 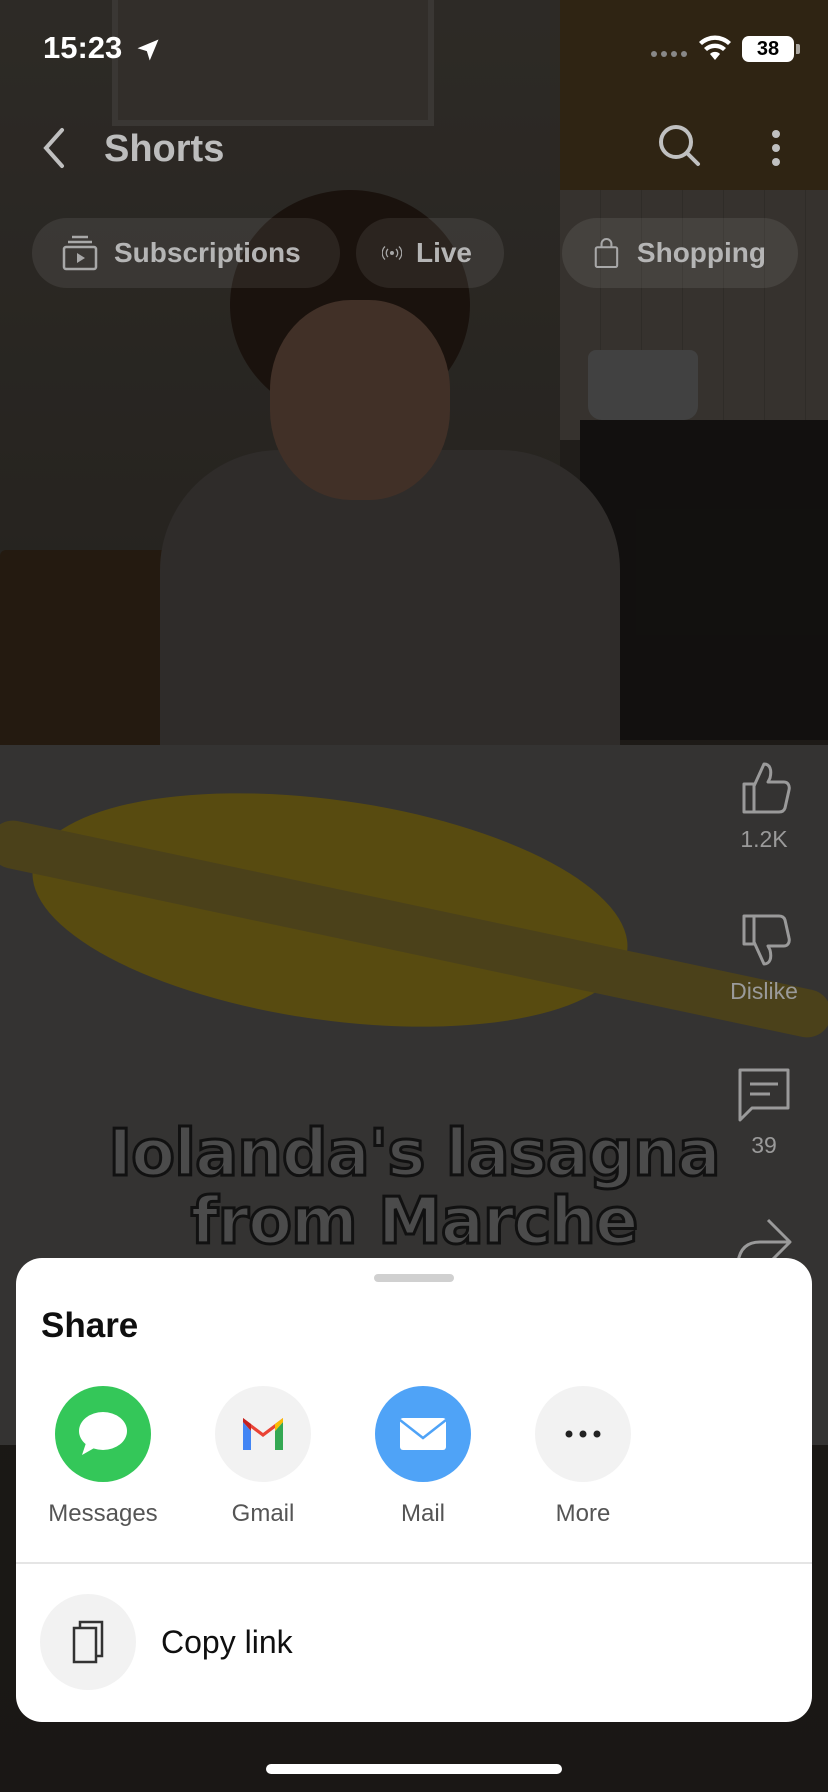 I want to click on cellular-signal-icon, so click(x=669, y=54).